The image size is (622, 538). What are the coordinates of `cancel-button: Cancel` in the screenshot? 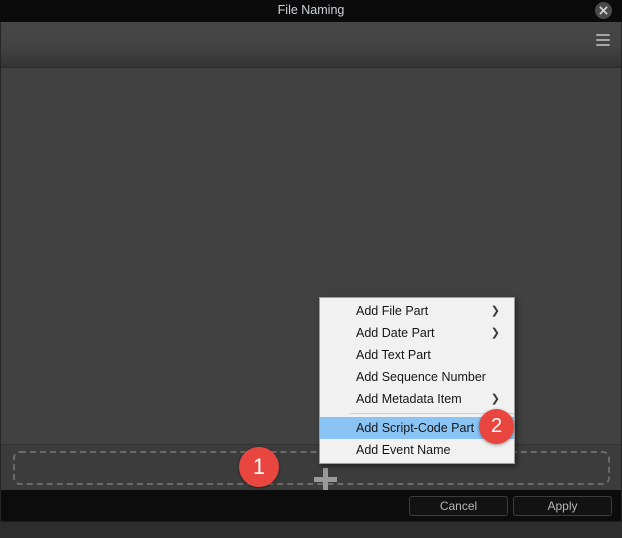 It's located at (458, 506).